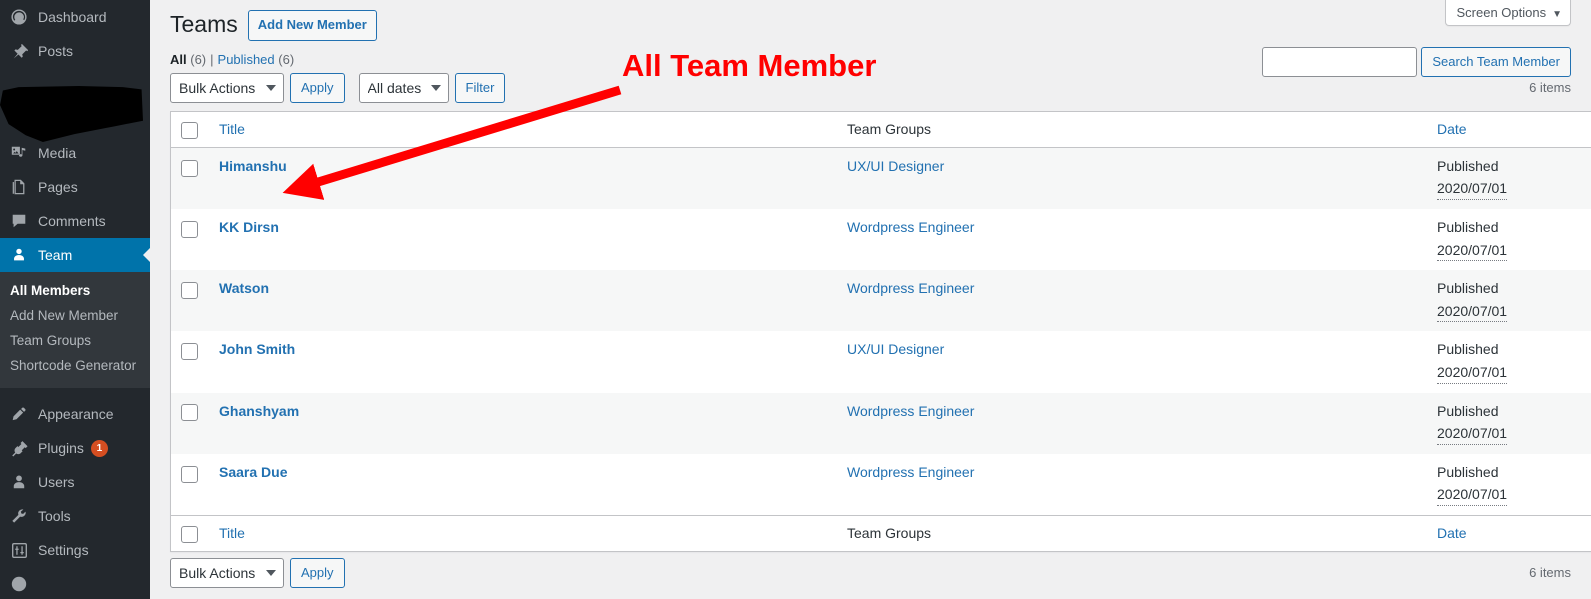 This screenshot has width=1591, height=599. Describe the element at coordinates (75, 85) in the screenshot. I see `sidebar-item-redacted` at that location.